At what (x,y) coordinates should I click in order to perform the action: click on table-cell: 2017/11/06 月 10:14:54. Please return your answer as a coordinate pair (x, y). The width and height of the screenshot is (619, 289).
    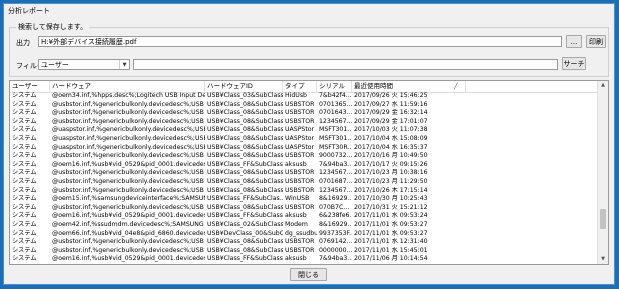
    Looking at the image, I should click on (391, 259).